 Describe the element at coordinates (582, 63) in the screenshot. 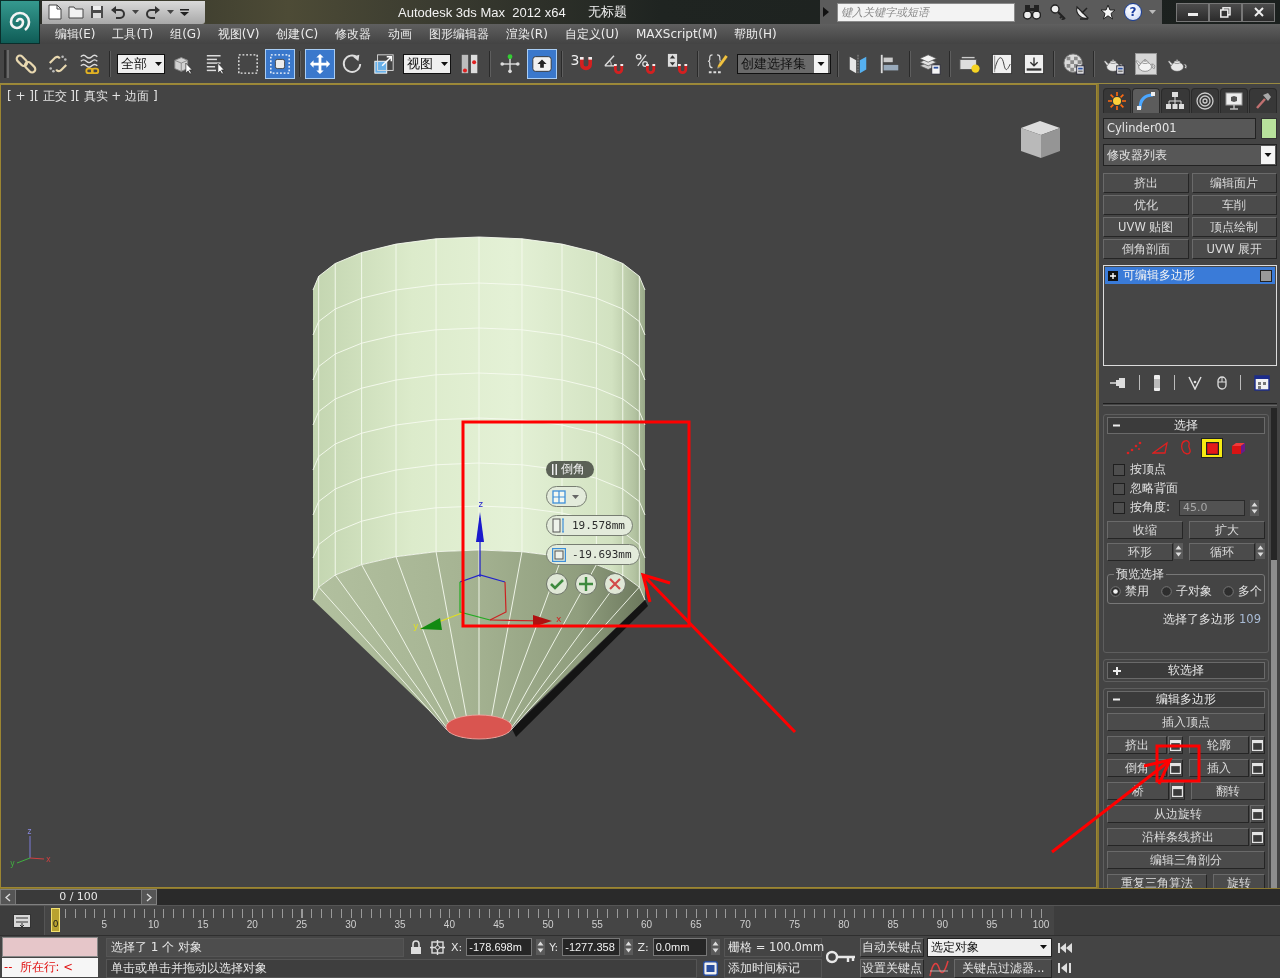

I see `toolbar-button: 3` at that location.